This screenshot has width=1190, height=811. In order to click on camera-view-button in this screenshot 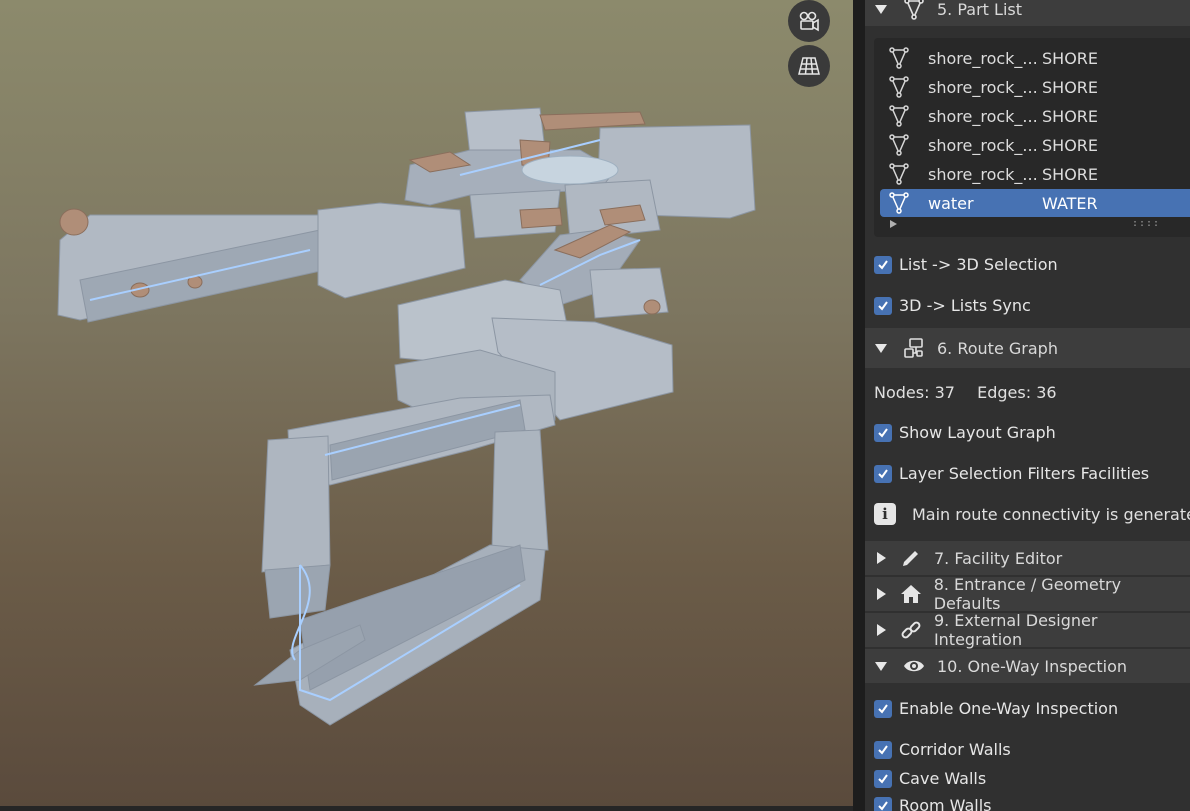, I will do `click(809, 21)`.